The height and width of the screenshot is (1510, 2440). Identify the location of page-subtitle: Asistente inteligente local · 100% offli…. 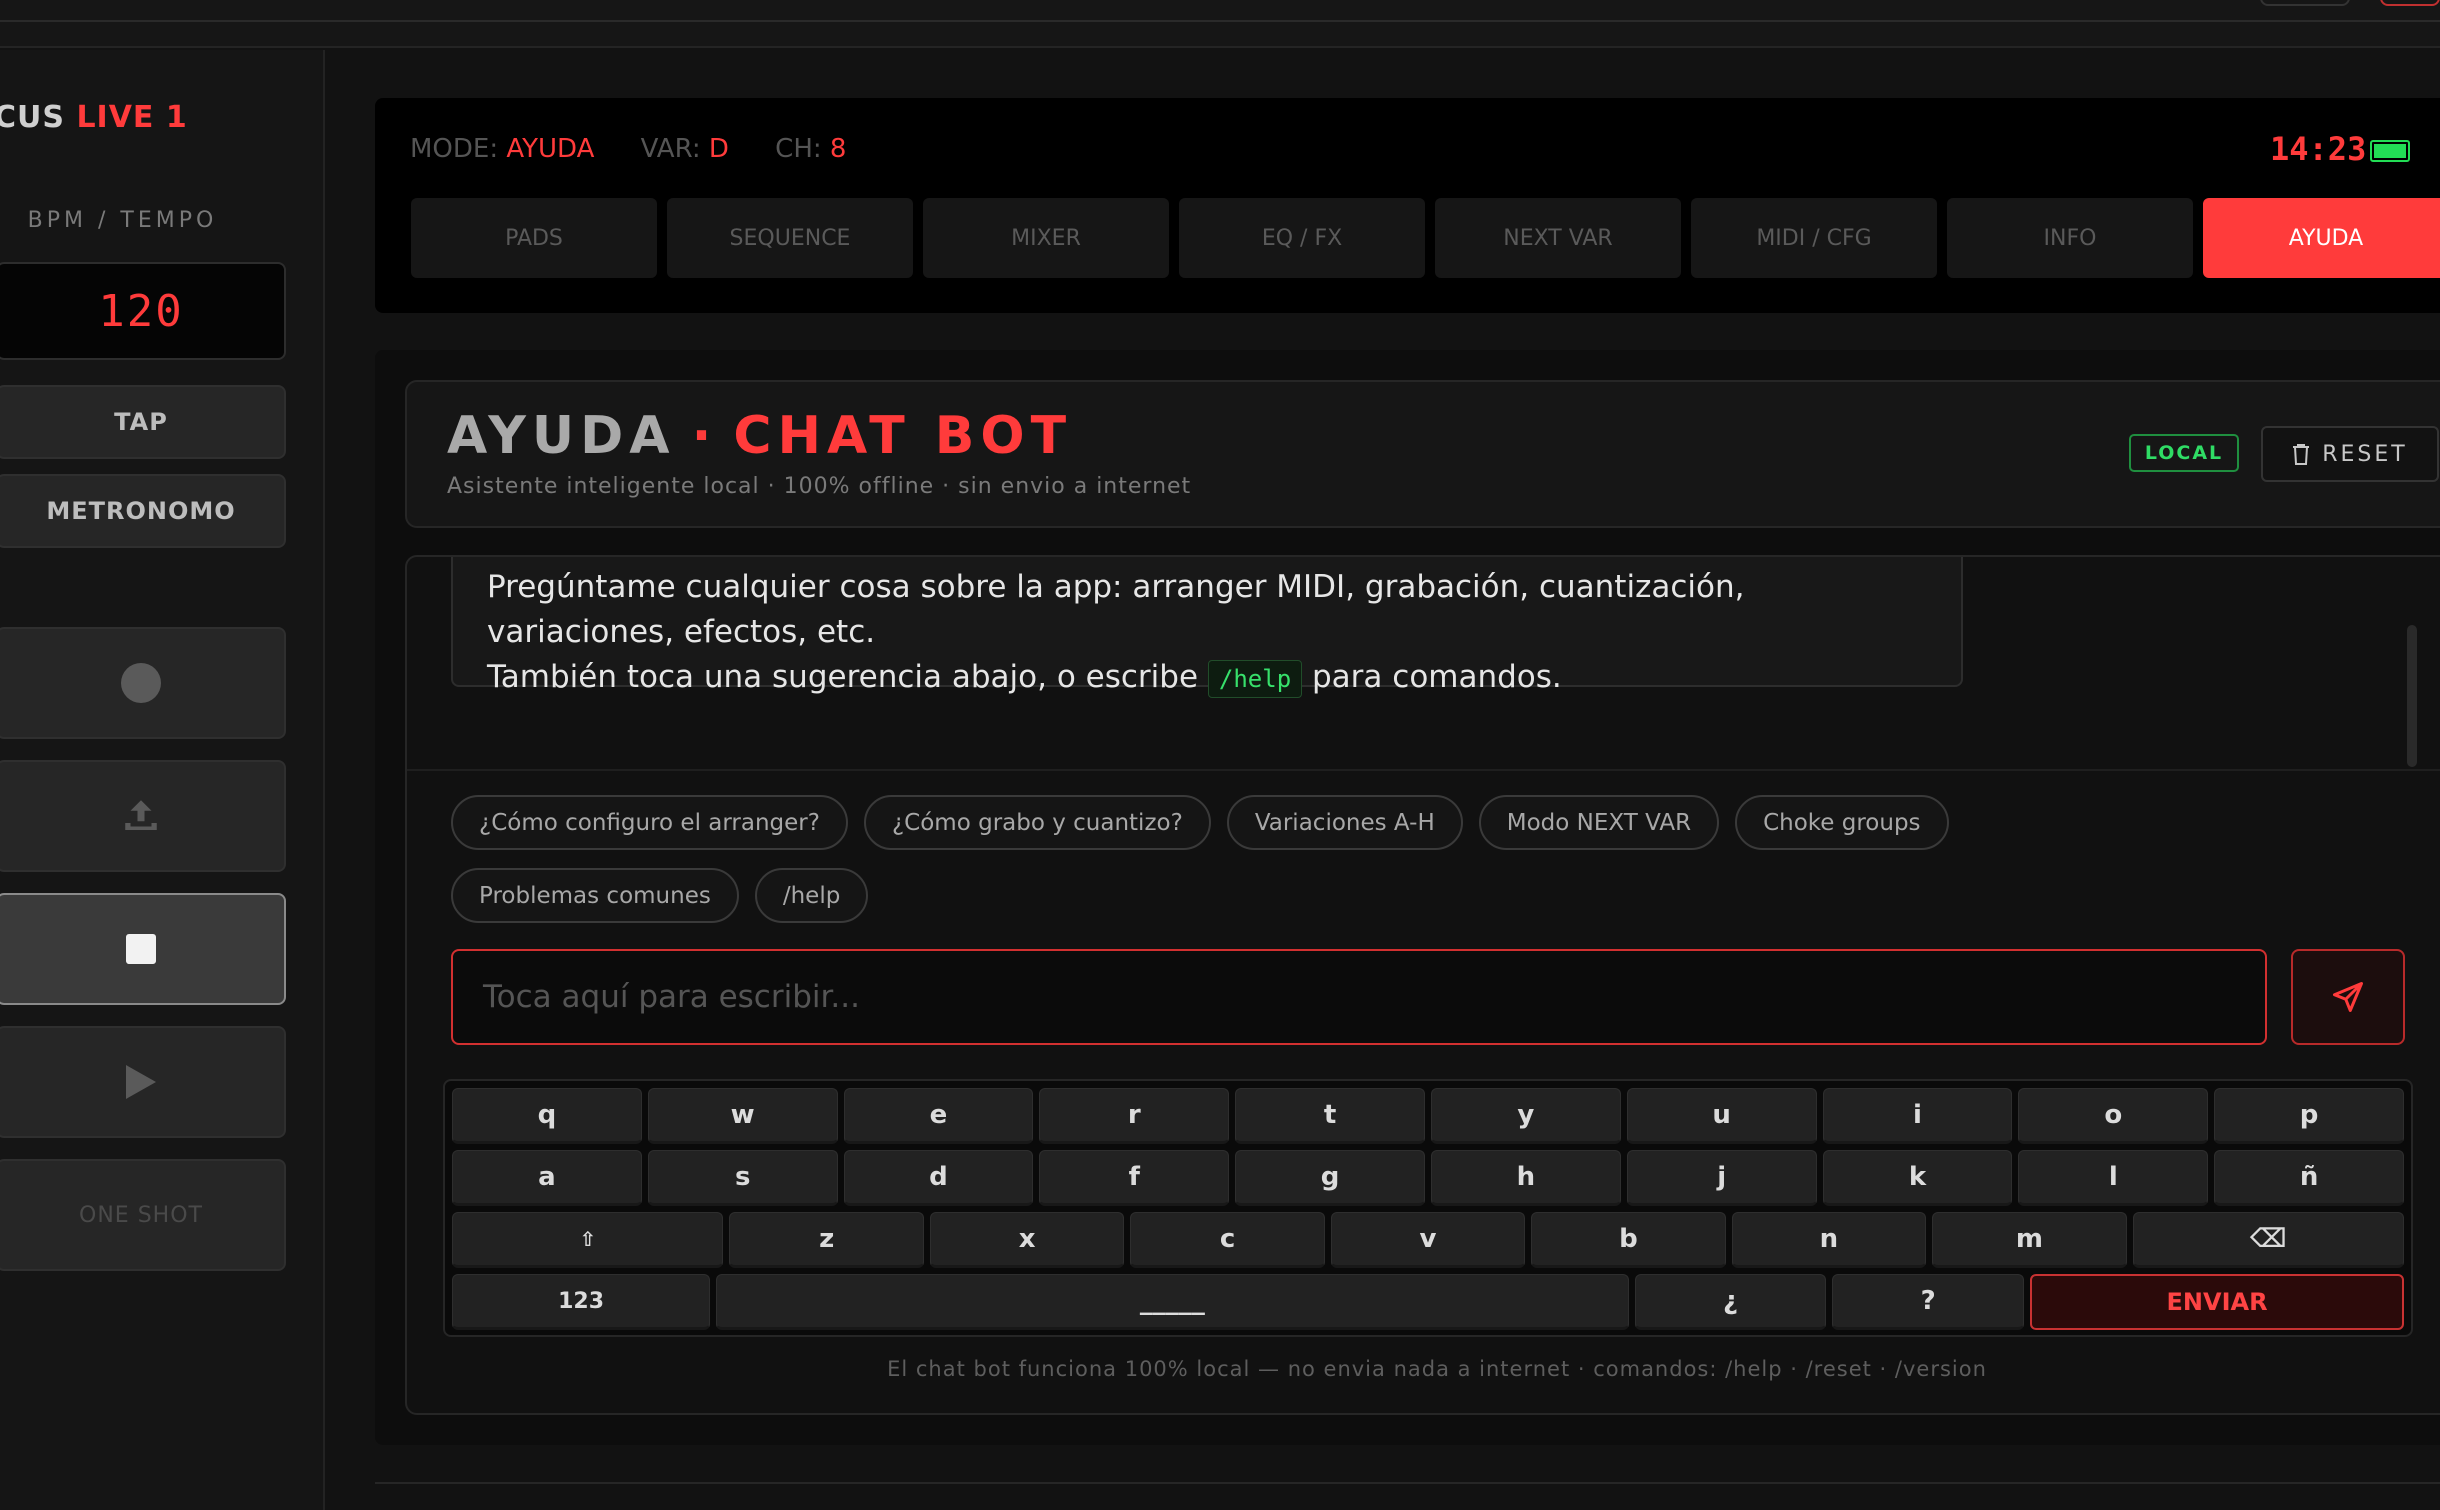
(819, 486).